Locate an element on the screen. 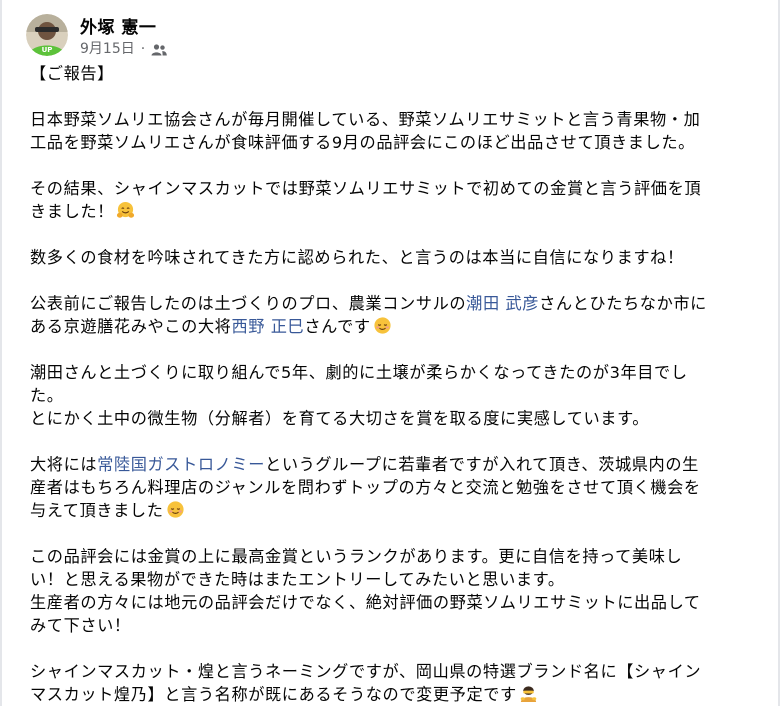 Image resolution: width=780 pixels, height=709 pixels. hugging-face-emoji is located at coordinates (125, 210).